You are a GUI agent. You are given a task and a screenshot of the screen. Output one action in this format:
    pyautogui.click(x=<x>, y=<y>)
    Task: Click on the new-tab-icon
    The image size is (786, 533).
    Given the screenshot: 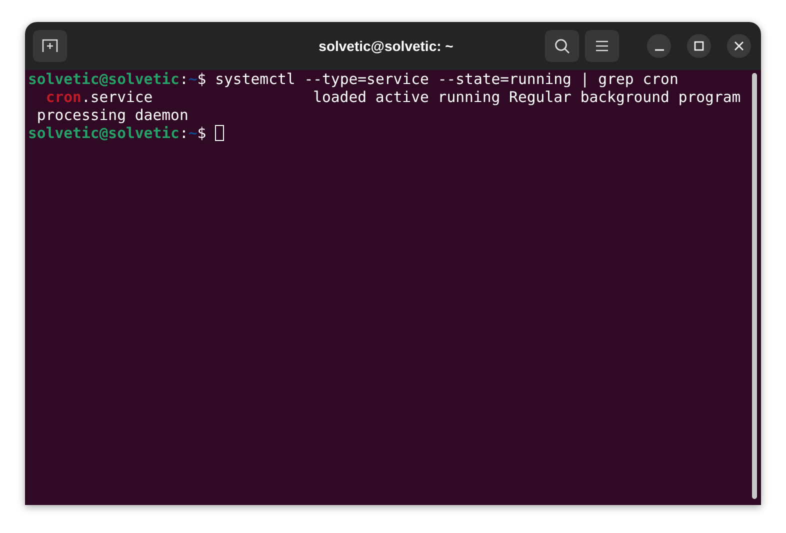 What is the action you would take?
    pyautogui.click(x=50, y=46)
    